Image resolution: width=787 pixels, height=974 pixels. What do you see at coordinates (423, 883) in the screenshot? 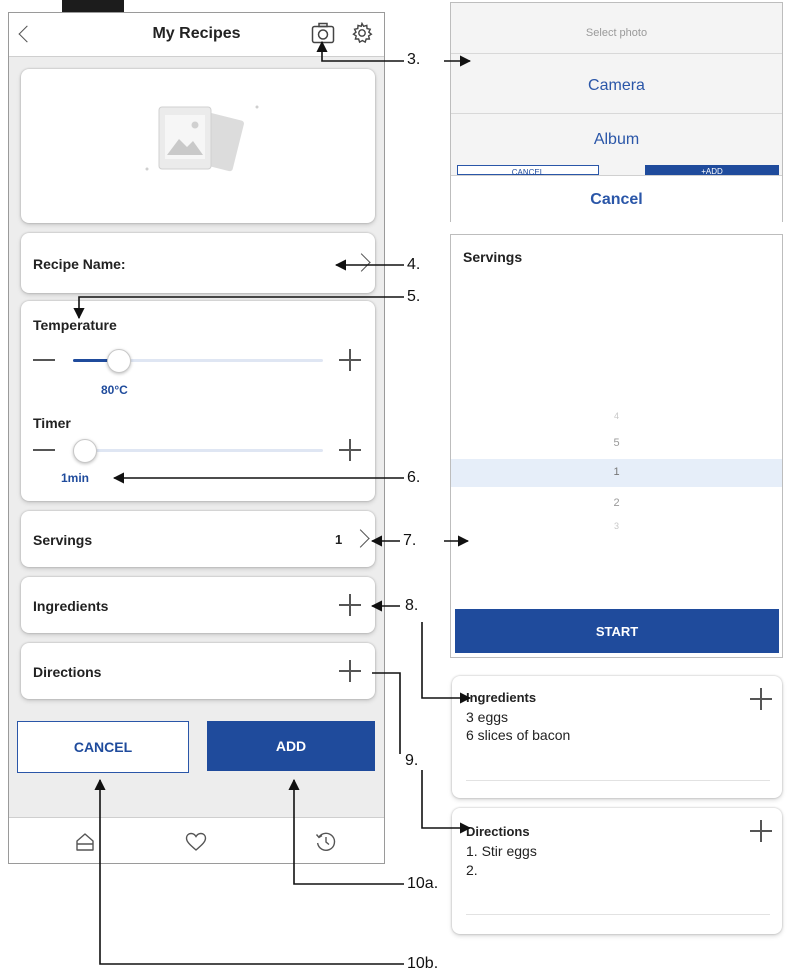
I see `callout-10a: 10a.` at bounding box center [423, 883].